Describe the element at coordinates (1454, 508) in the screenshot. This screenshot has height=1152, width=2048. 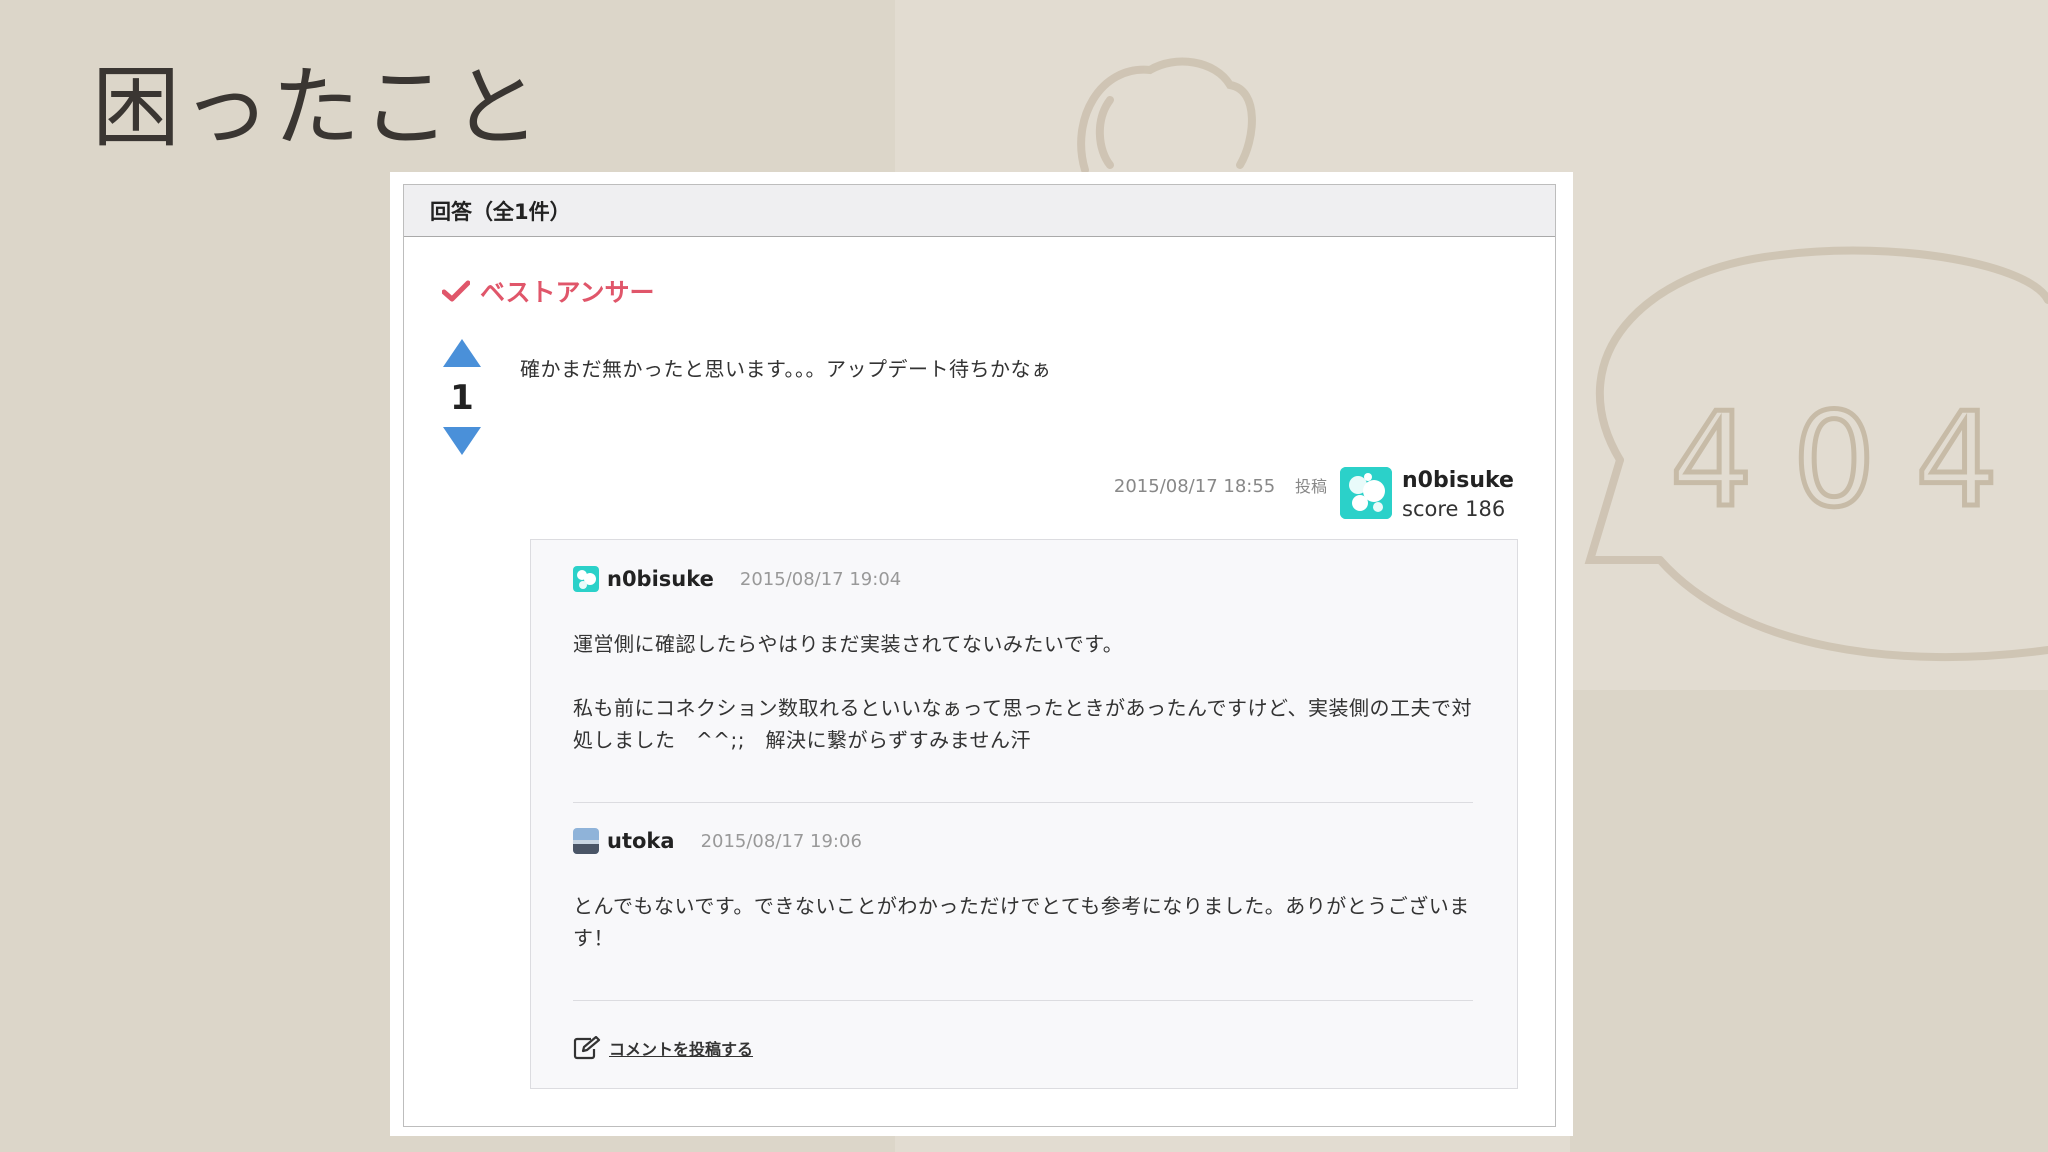
I see `author-score: score 186` at that location.